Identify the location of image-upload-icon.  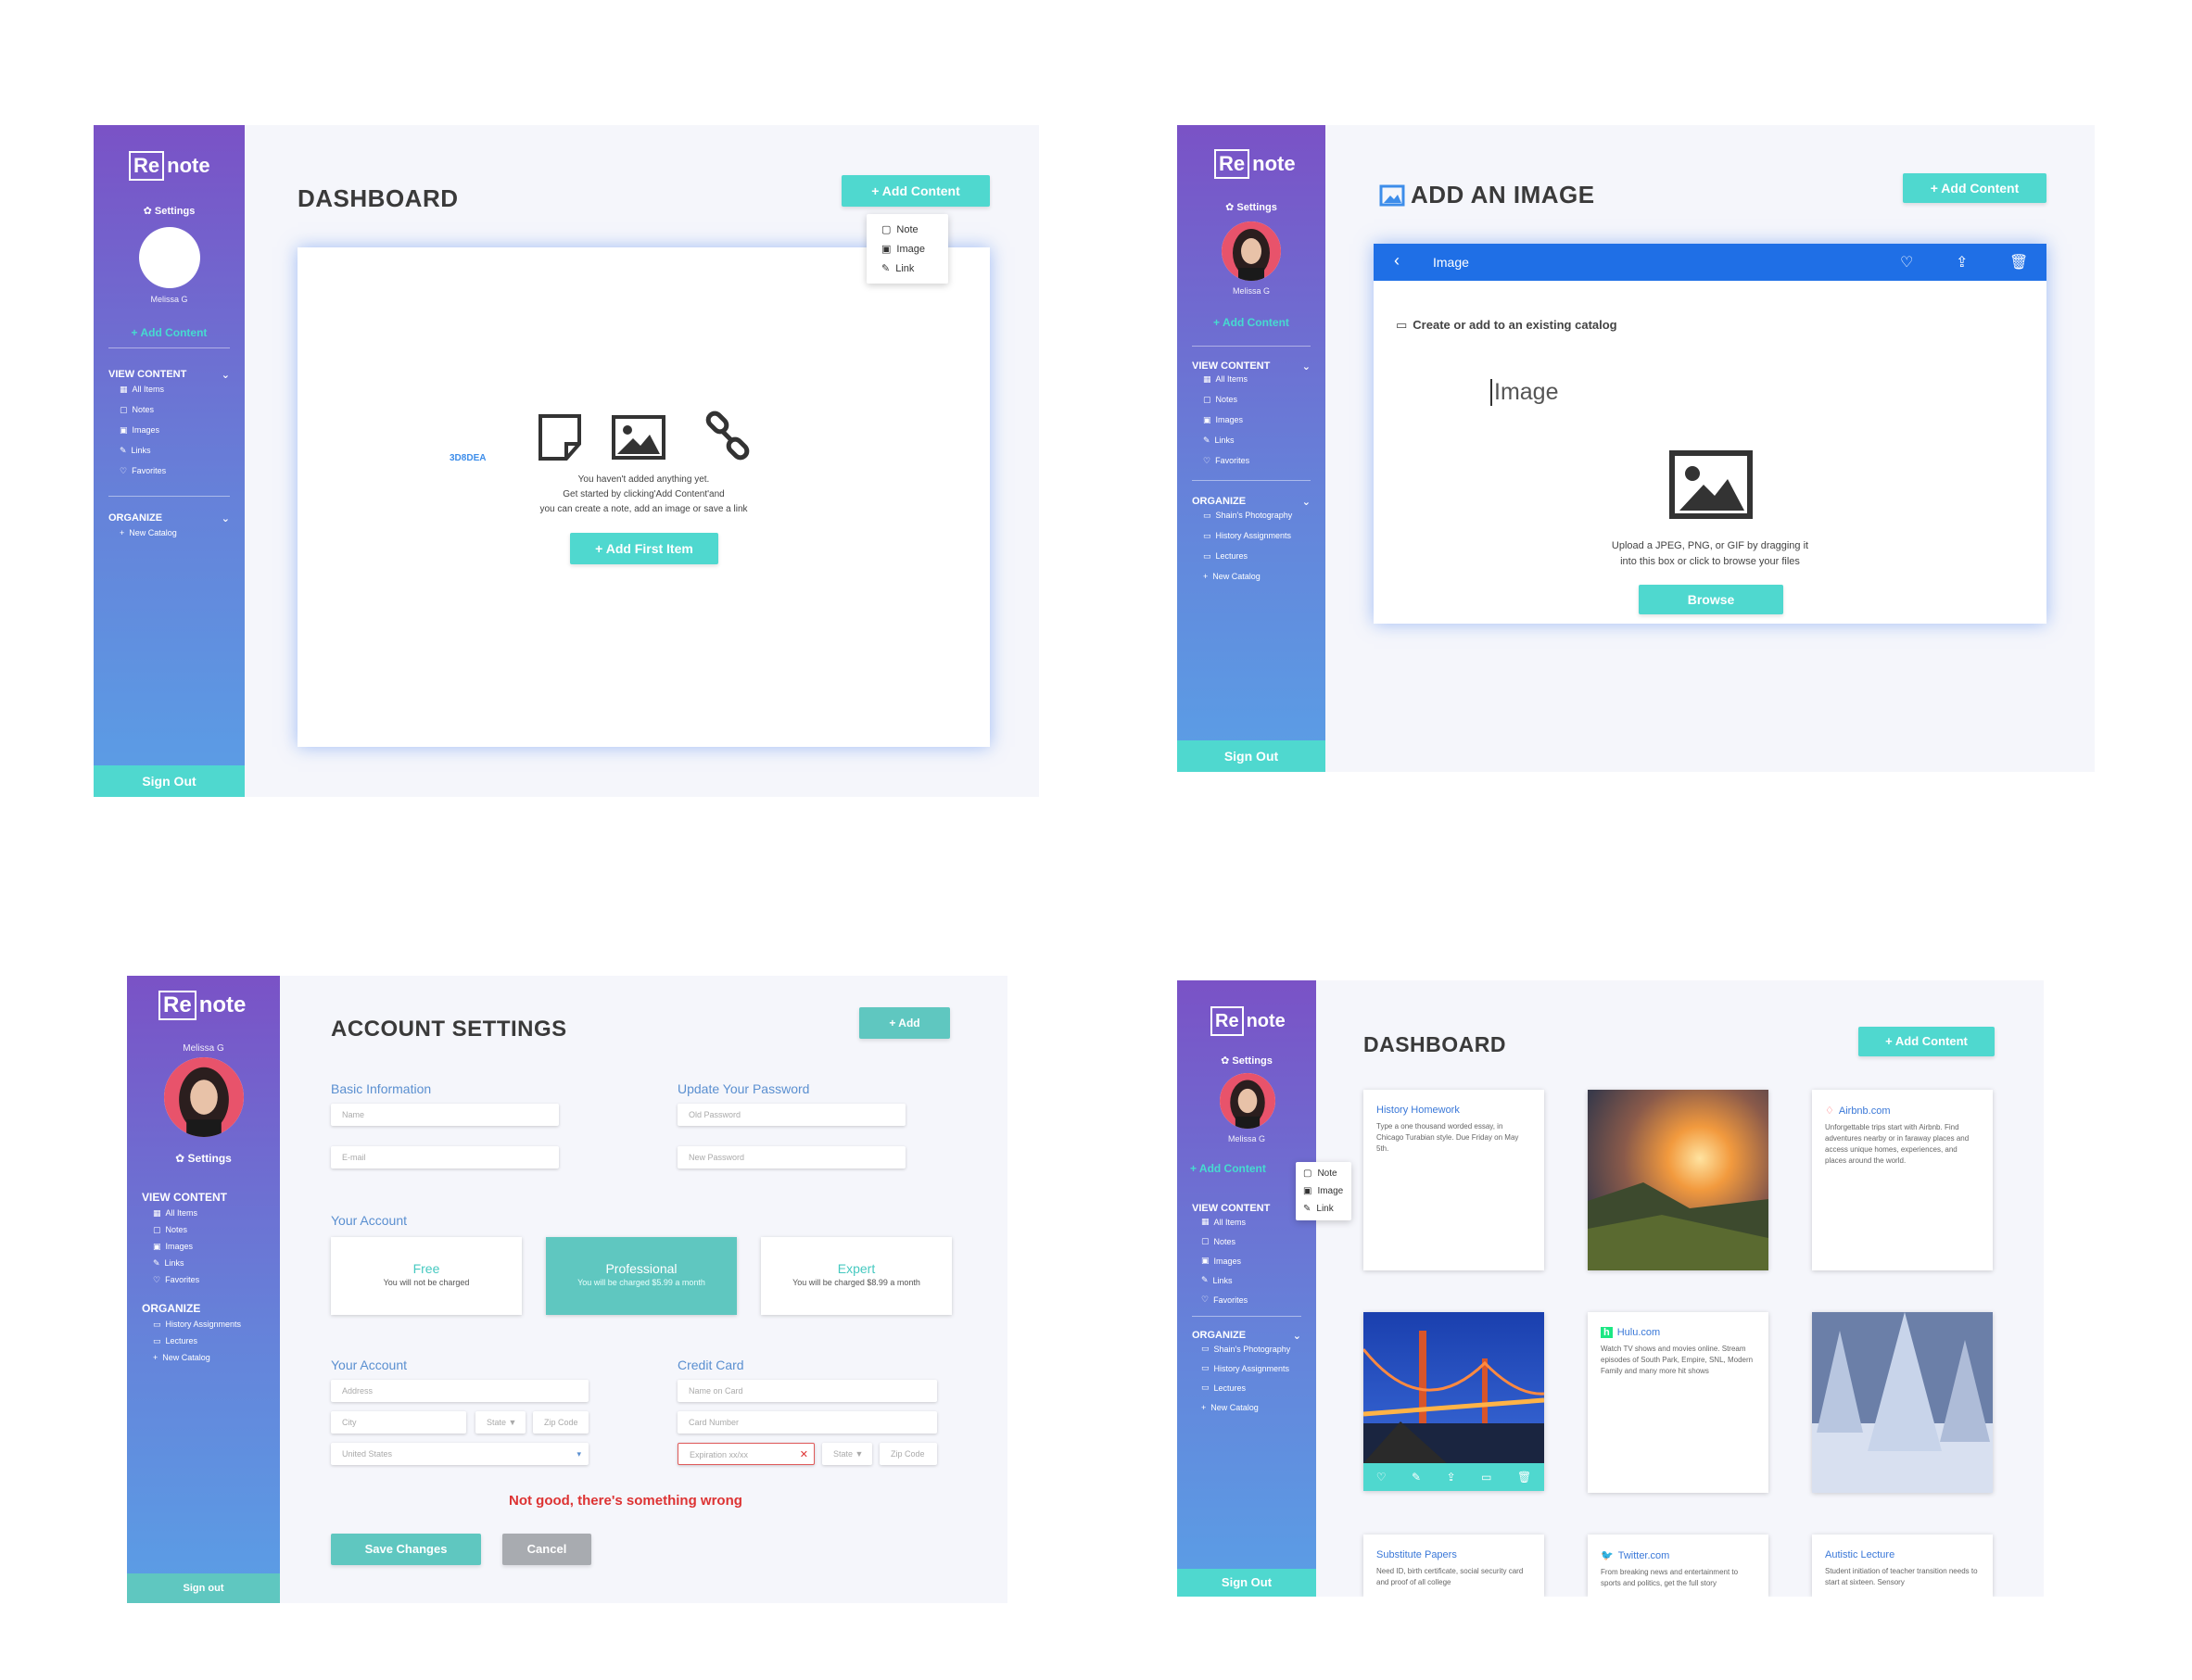
(1711, 484).